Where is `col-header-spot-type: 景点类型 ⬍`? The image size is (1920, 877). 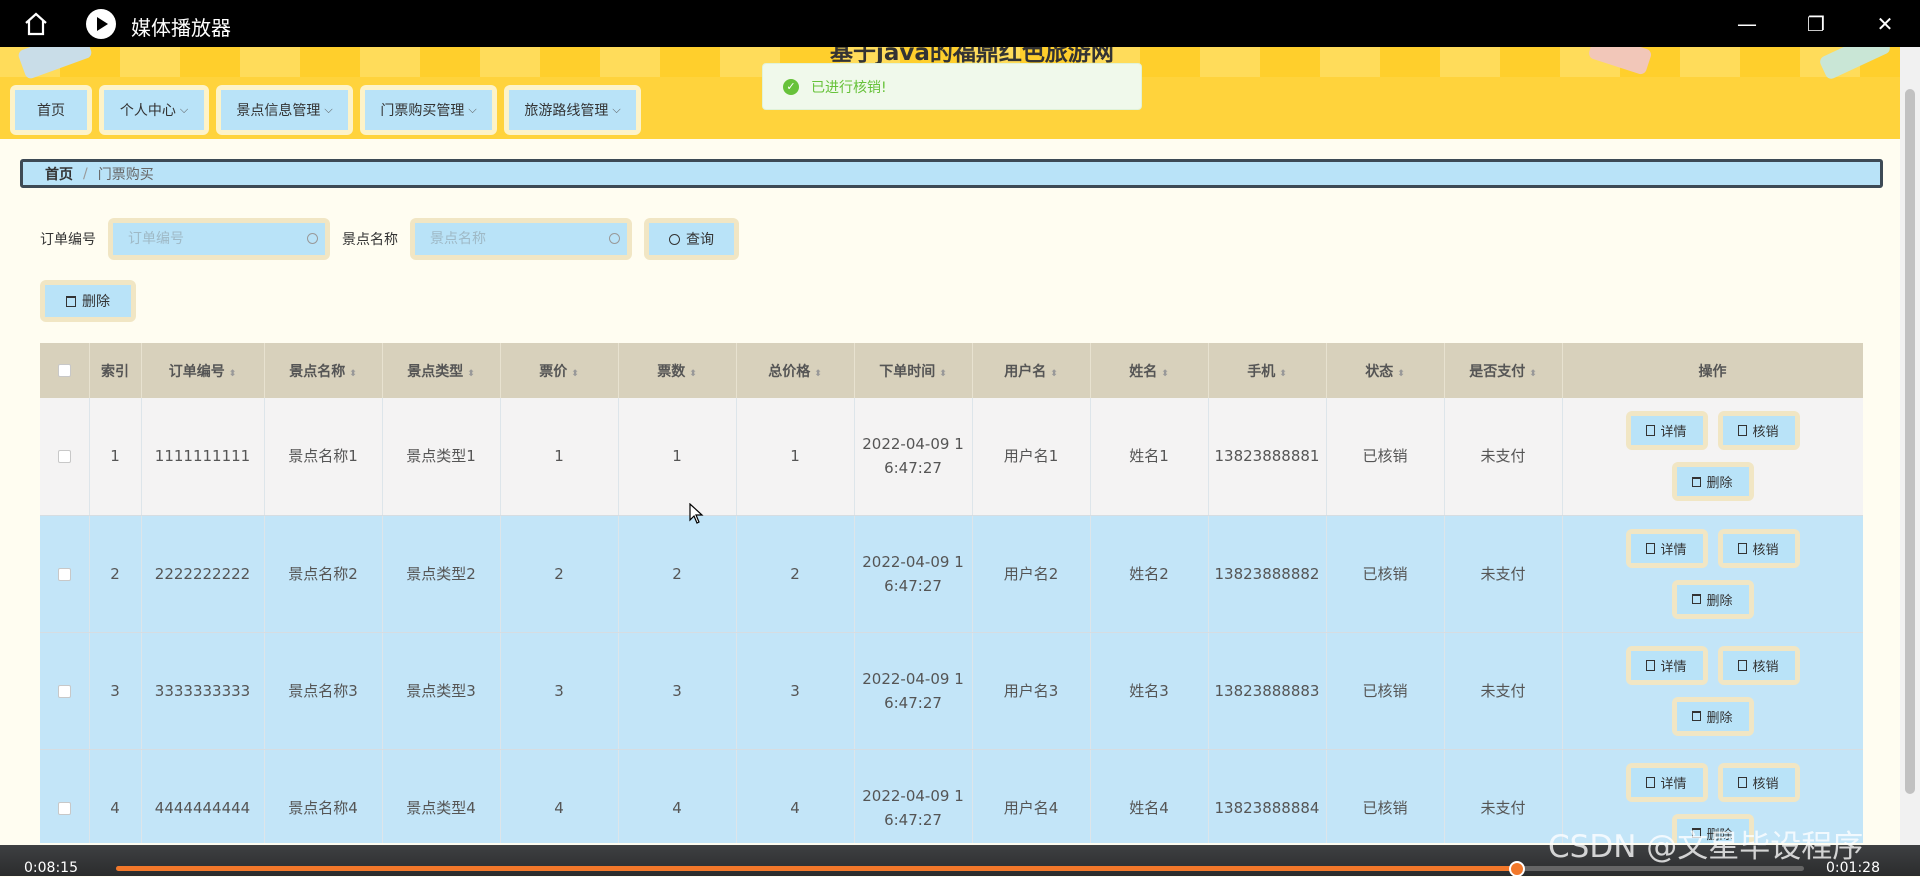 col-header-spot-type: 景点类型 ⬍ is located at coordinates (441, 370).